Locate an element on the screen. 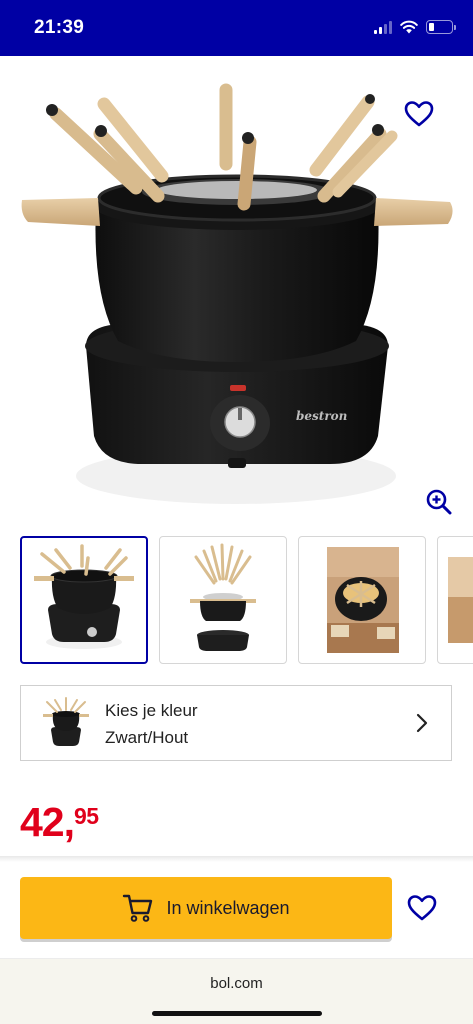 This screenshot has width=473, height=1024. chevron-right-icon is located at coordinates (422, 723).